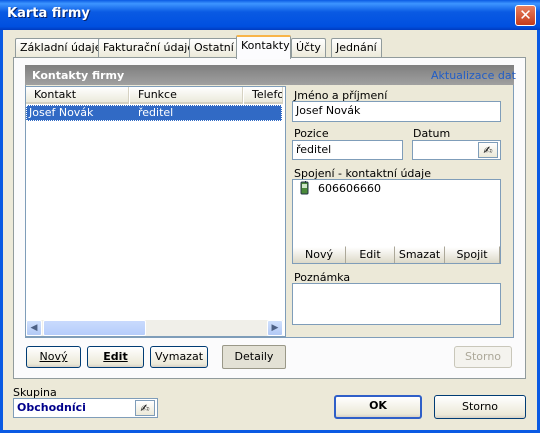 This screenshot has height=433, width=540. What do you see at coordinates (488, 150) in the screenshot?
I see `date-picker-icon: ✍` at bounding box center [488, 150].